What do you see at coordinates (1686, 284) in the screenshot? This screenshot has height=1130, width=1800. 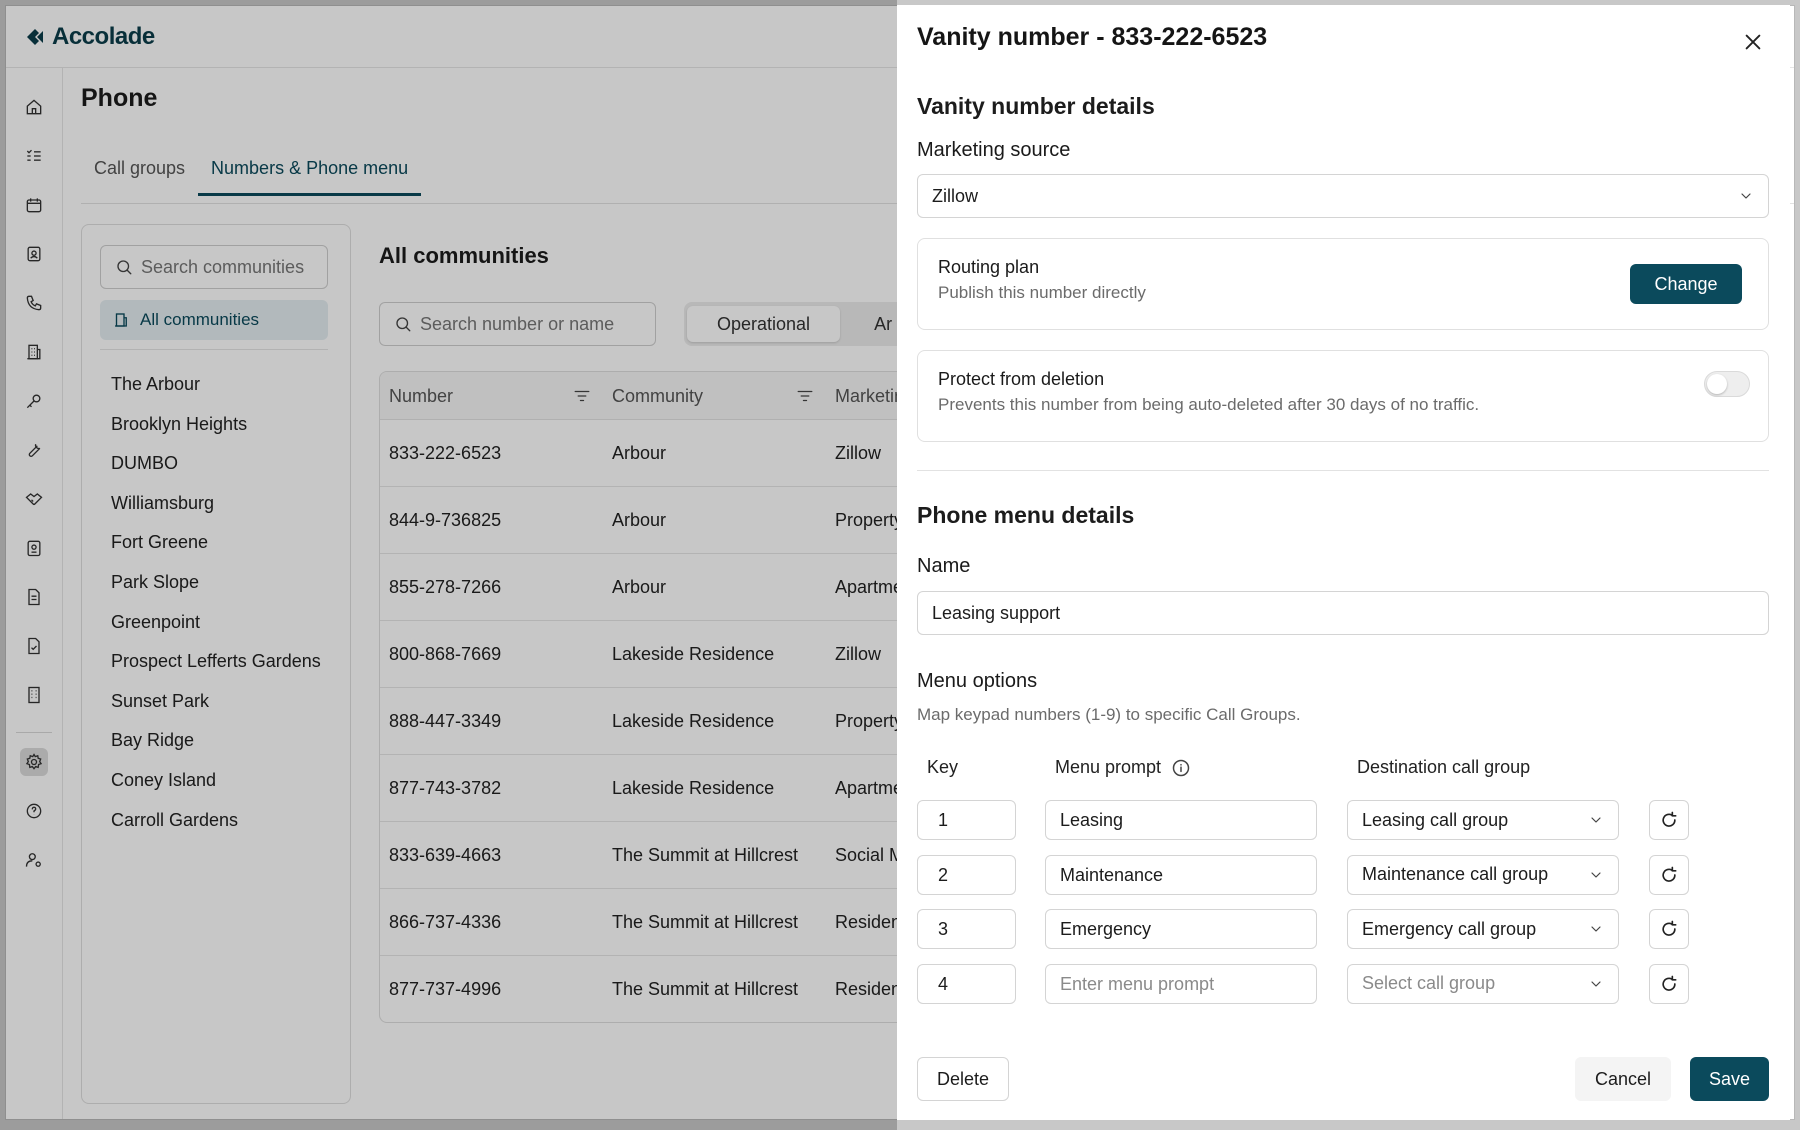 I see `change-button: Change` at bounding box center [1686, 284].